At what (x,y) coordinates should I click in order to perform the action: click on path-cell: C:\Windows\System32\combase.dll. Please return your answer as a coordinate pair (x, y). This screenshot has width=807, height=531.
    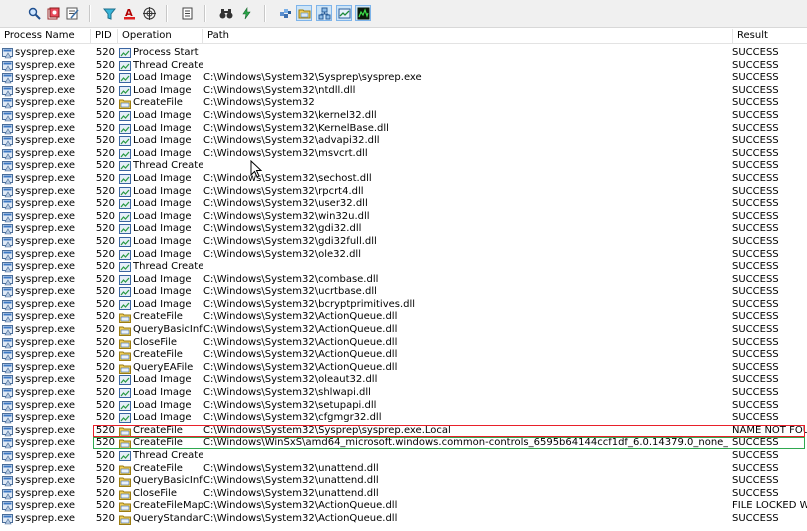
    Looking at the image, I should click on (291, 279).